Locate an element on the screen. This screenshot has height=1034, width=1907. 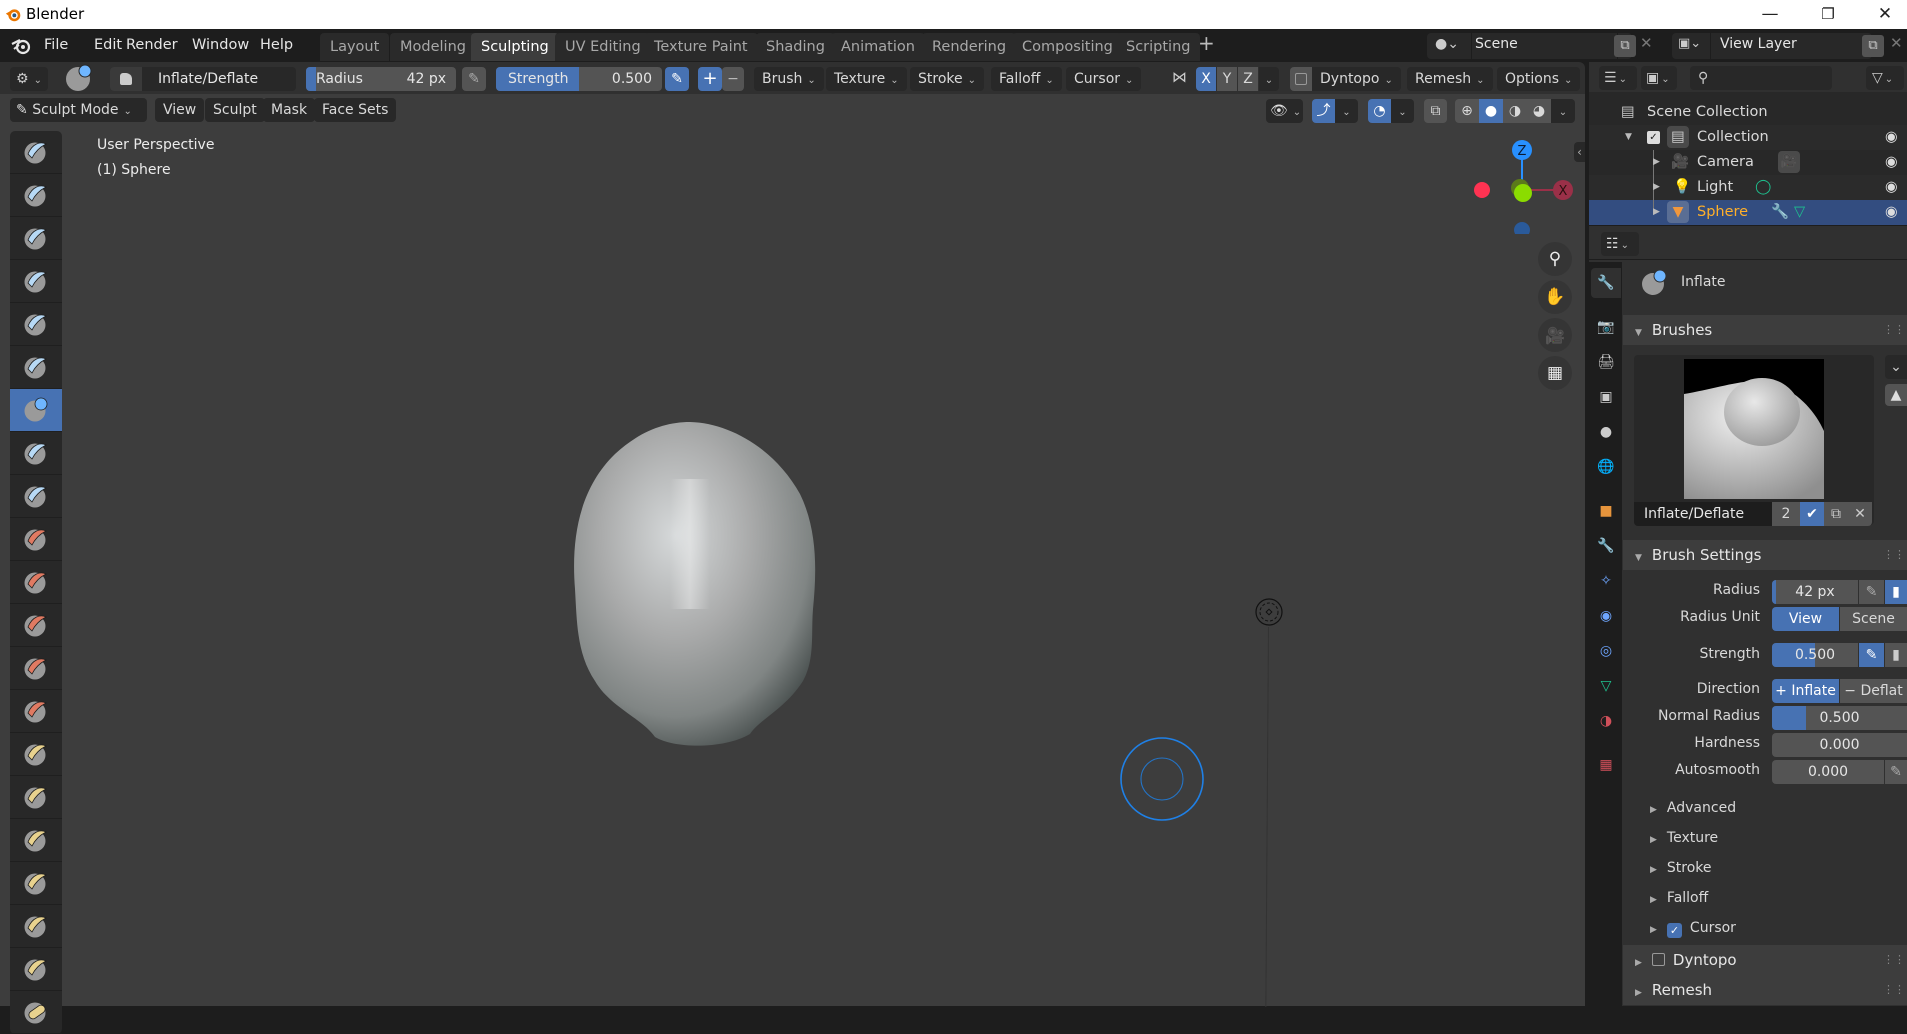
symmetry-z-toggle: Z is located at coordinates (1248, 79).